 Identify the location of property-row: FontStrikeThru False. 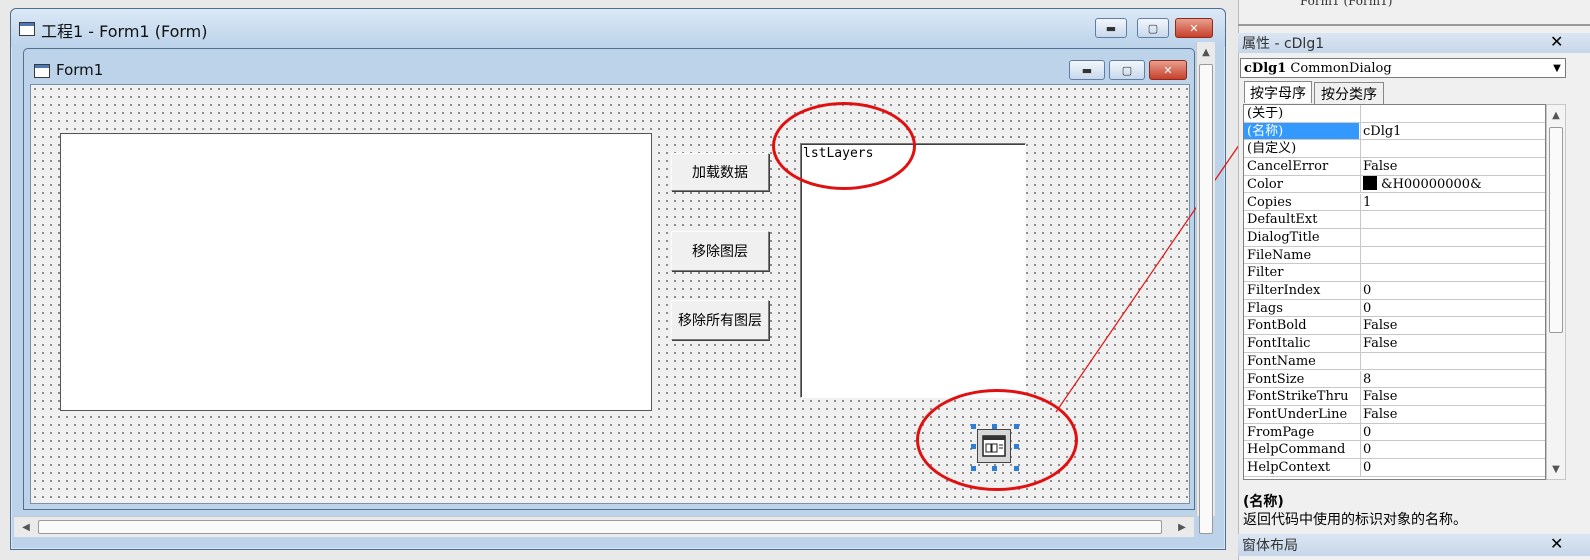
(1394, 397).